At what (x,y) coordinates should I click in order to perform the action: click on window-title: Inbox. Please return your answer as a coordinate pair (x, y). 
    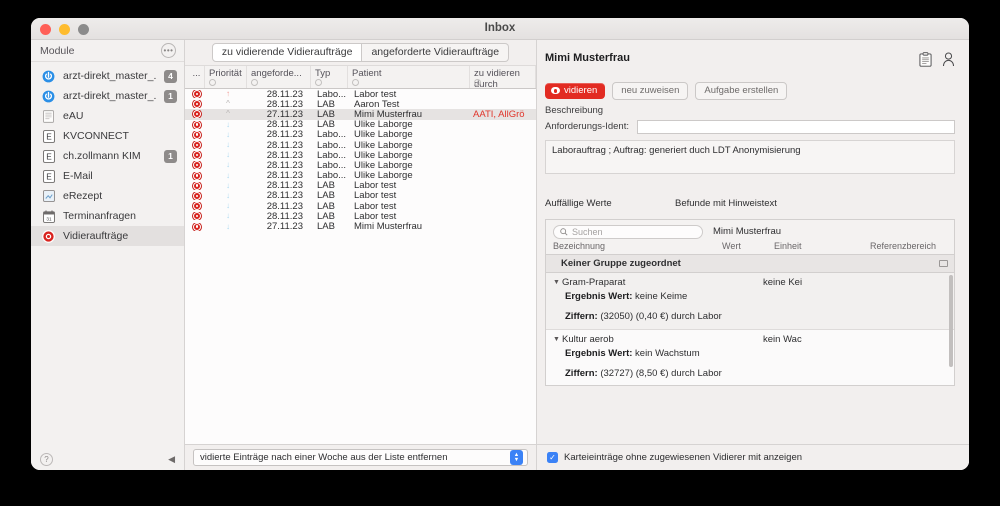
    Looking at the image, I should click on (500, 28).